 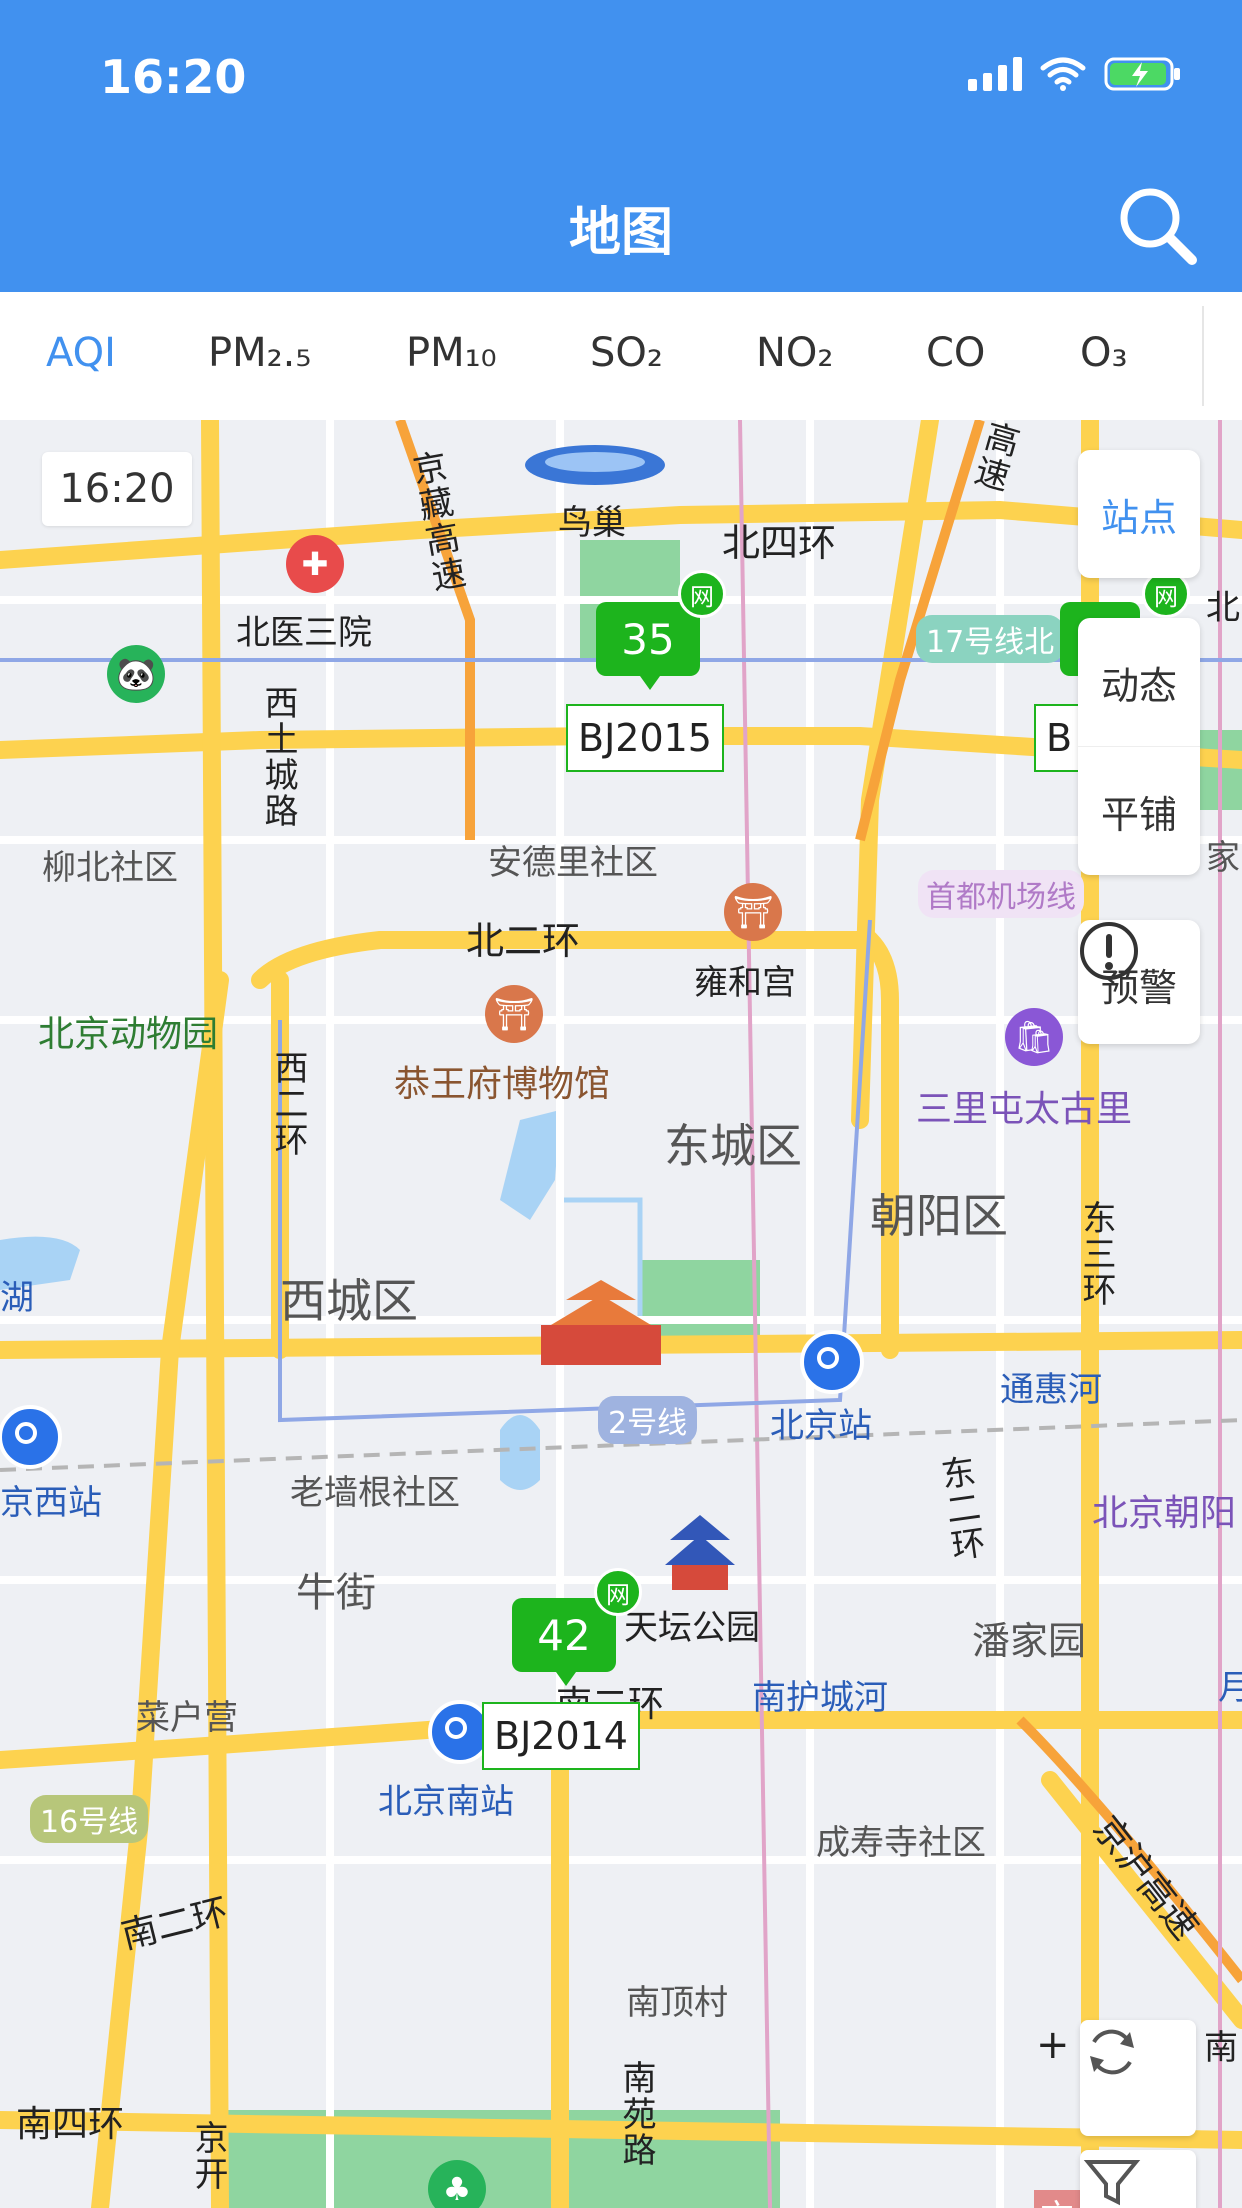 I want to click on map-label: 雍和宫, so click(x=745, y=983).